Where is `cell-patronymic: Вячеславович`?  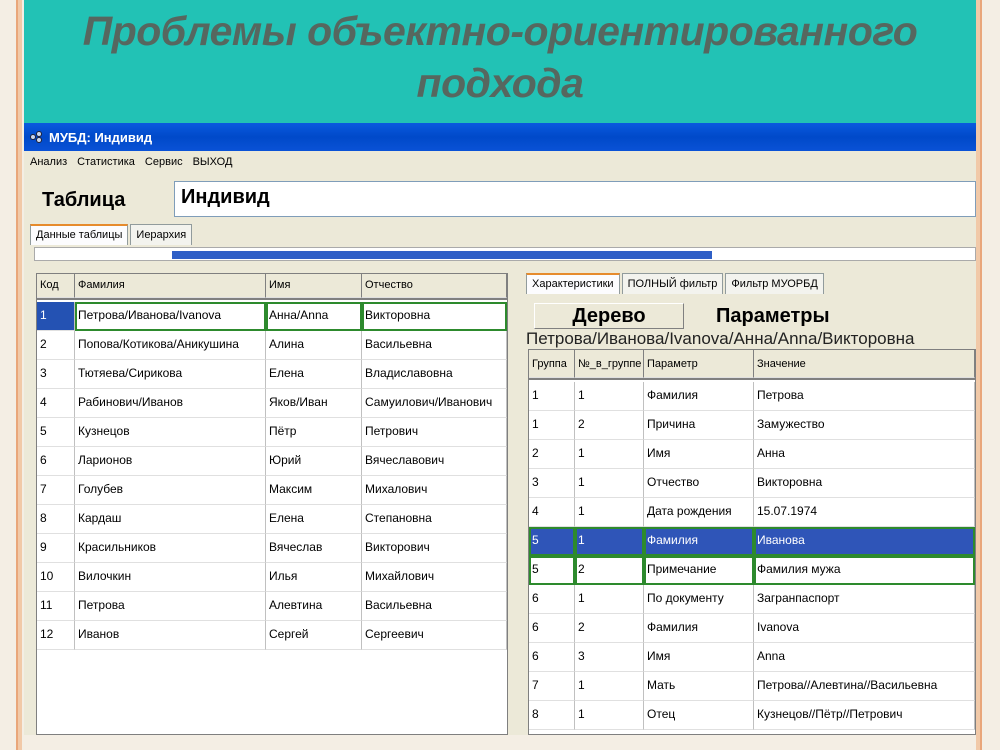 cell-patronymic: Вячеславович is located at coordinates (434, 461).